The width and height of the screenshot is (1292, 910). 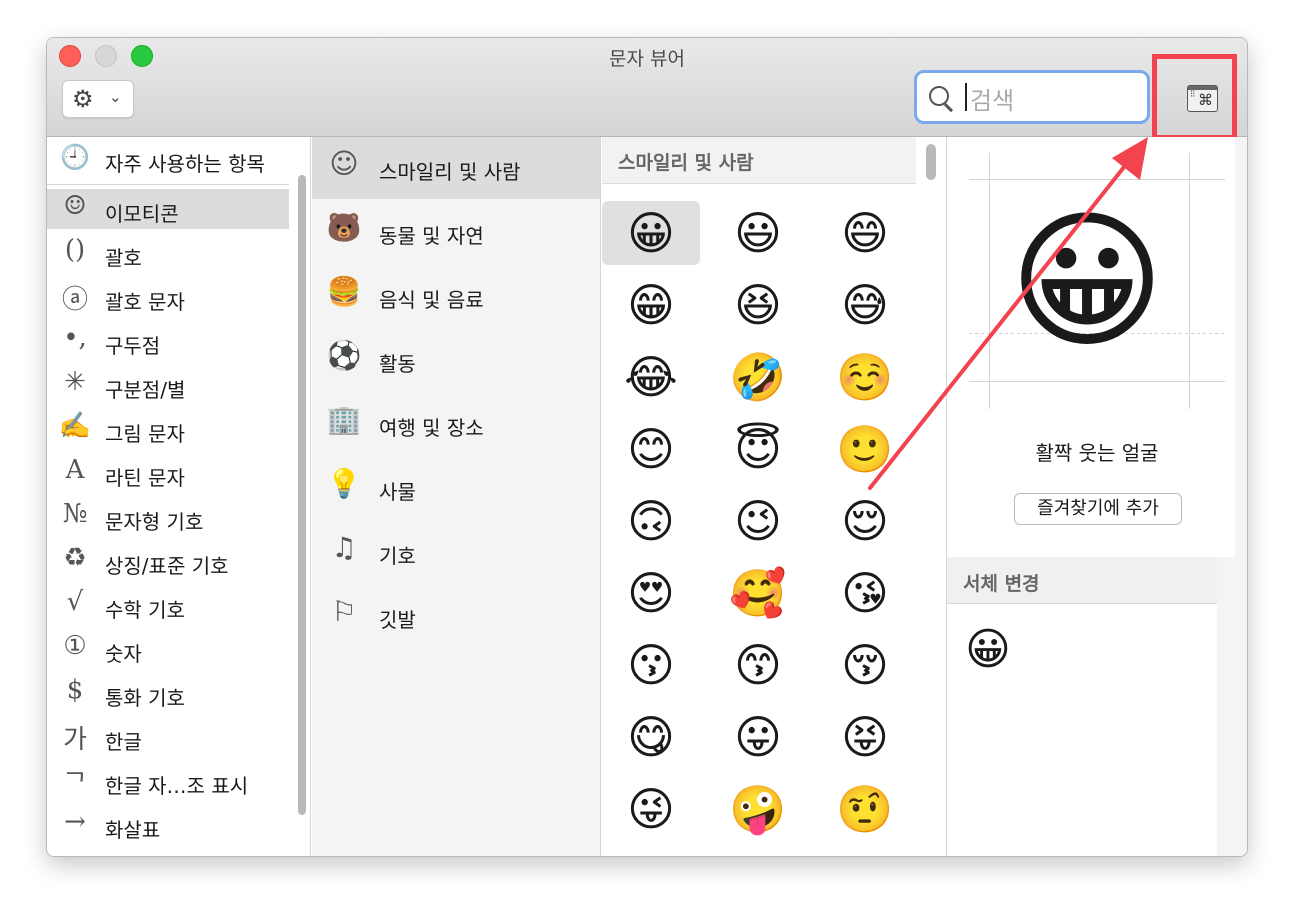 I want to click on emoji-preview: 😀 활짝 웃는 얼굴 즐겨찾기에 추가, so click(x=1091, y=347).